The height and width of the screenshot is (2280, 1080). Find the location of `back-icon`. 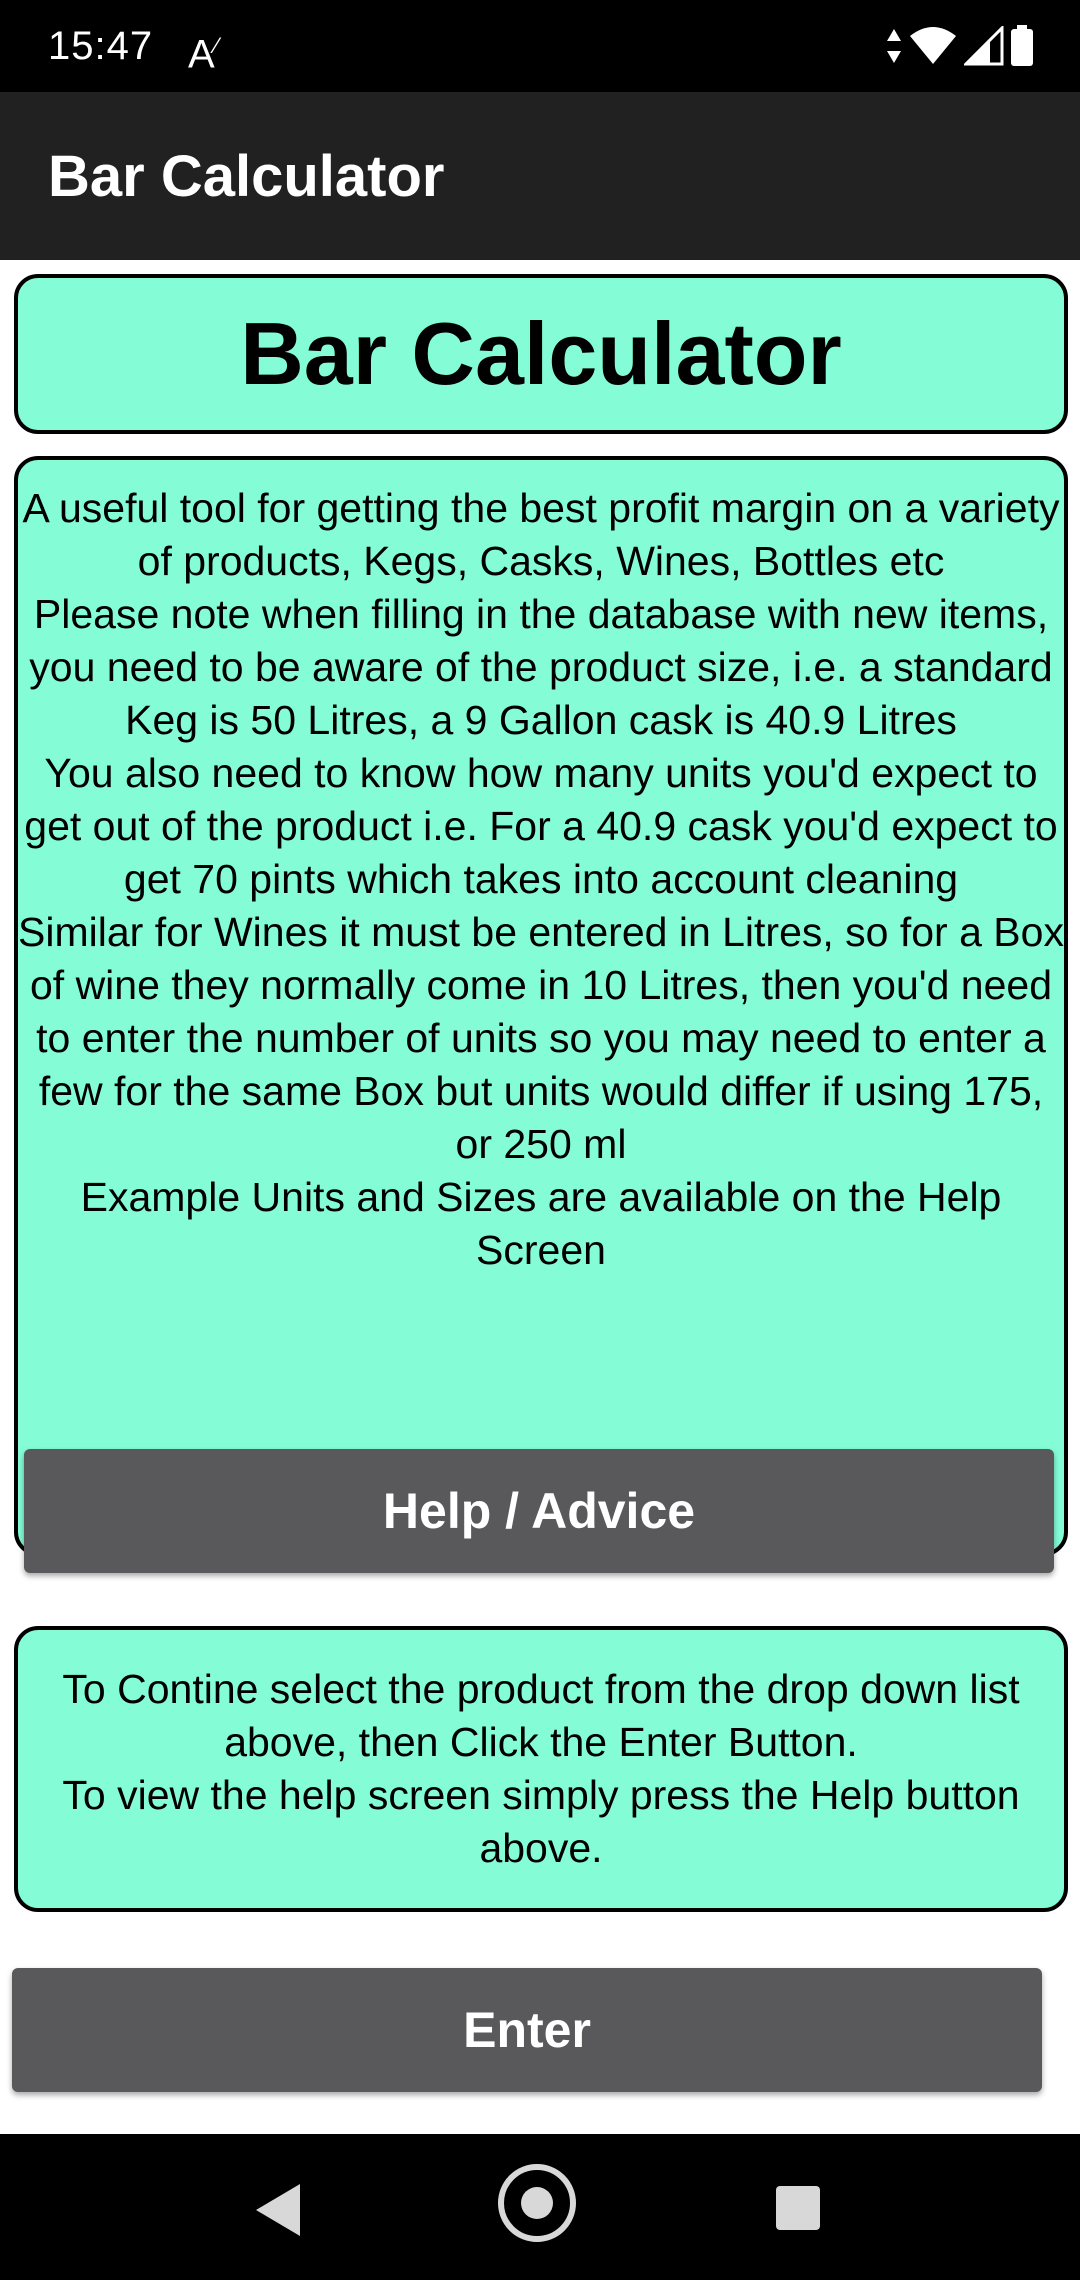

back-icon is located at coordinates (278, 2210).